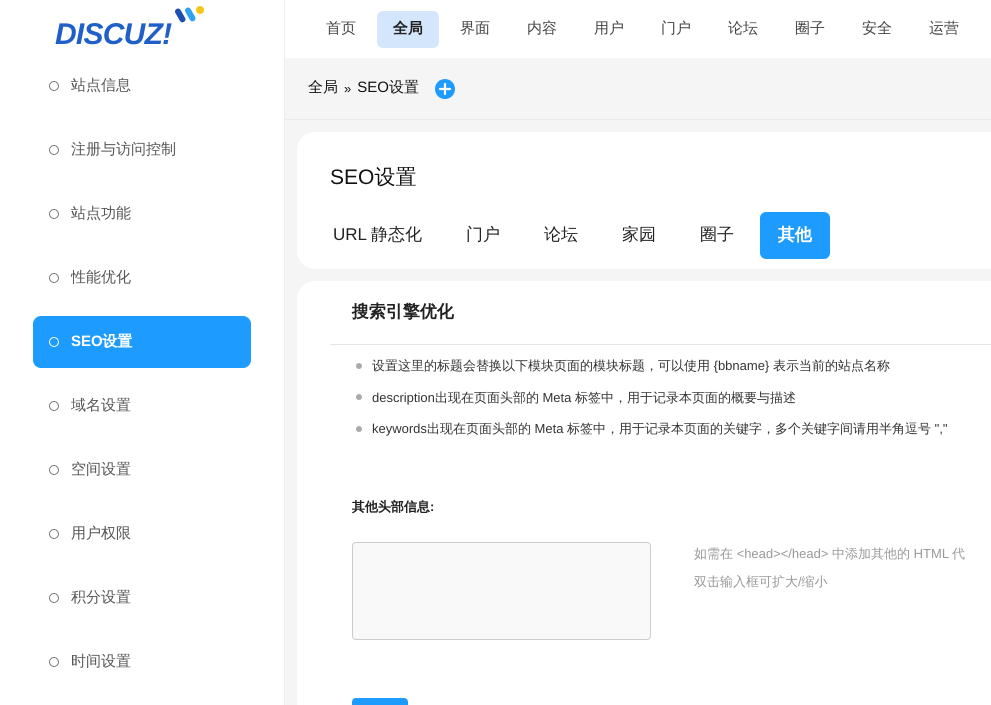  Describe the element at coordinates (761, 581) in the screenshot. I see `hint-text: 双击输入框可扩大/缩小` at that location.